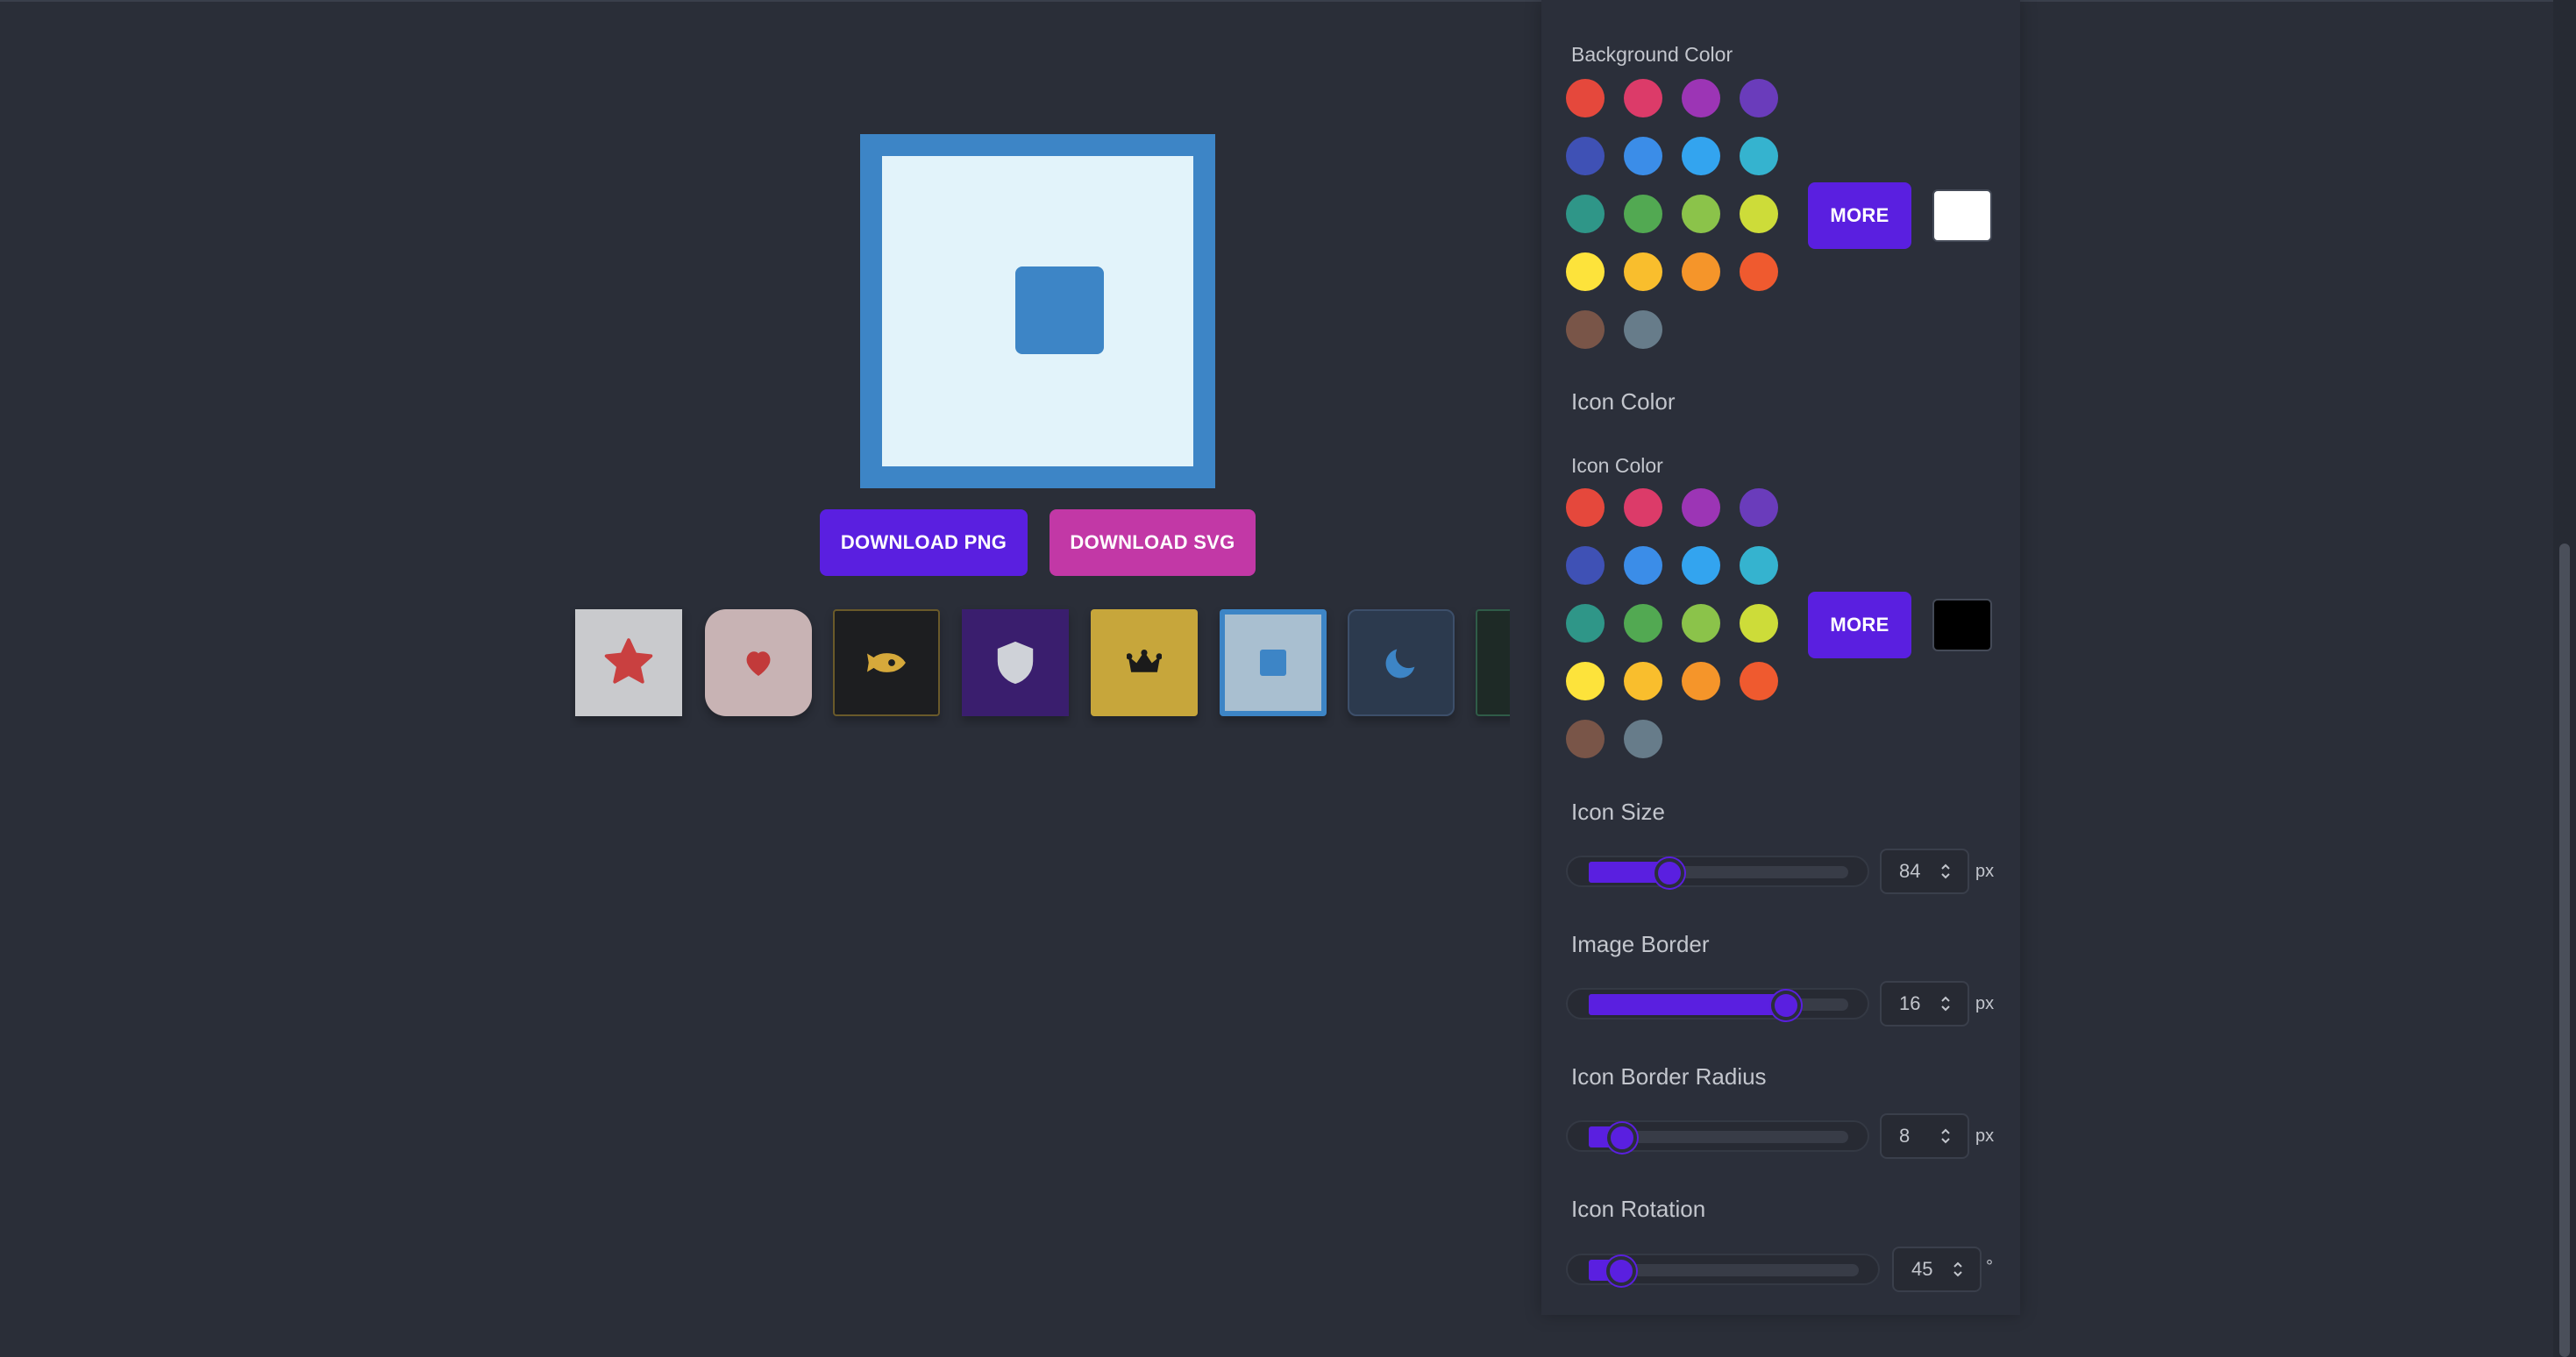  Describe the element at coordinates (1962, 625) in the screenshot. I see `icon-color-preview` at that location.